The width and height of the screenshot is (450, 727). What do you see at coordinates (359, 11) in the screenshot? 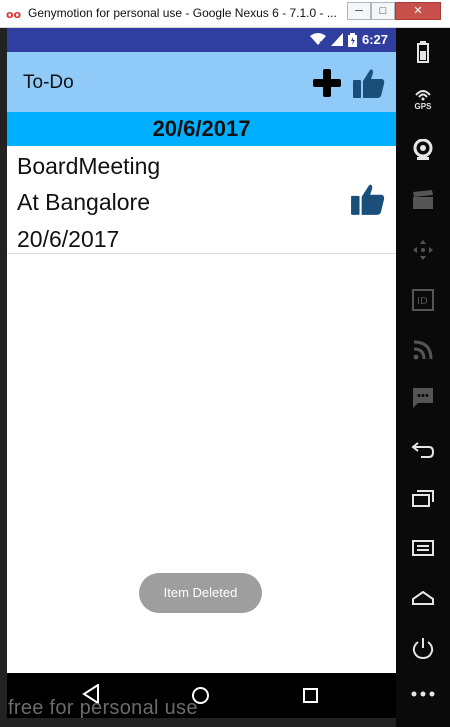
I see `minimize-button: ─` at bounding box center [359, 11].